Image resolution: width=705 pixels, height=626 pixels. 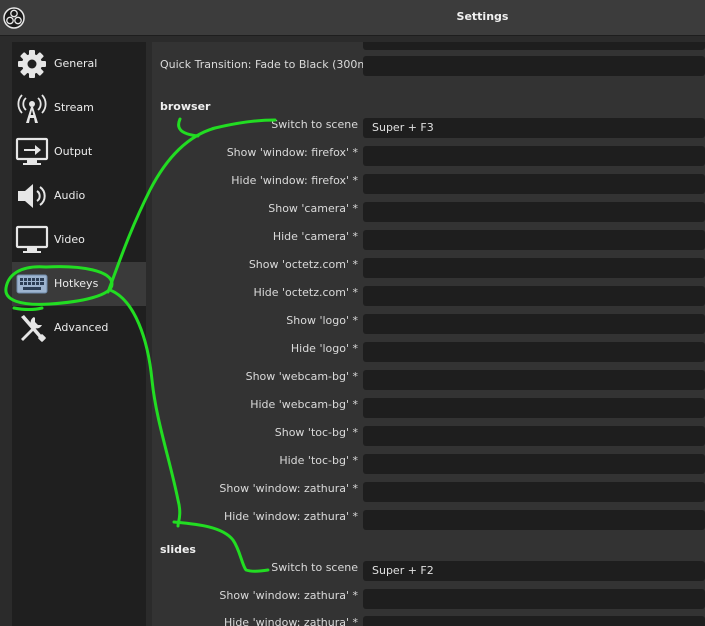 What do you see at coordinates (76, 63) in the screenshot?
I see `sidebar-item-label: General` at bounding box center [76, 63].